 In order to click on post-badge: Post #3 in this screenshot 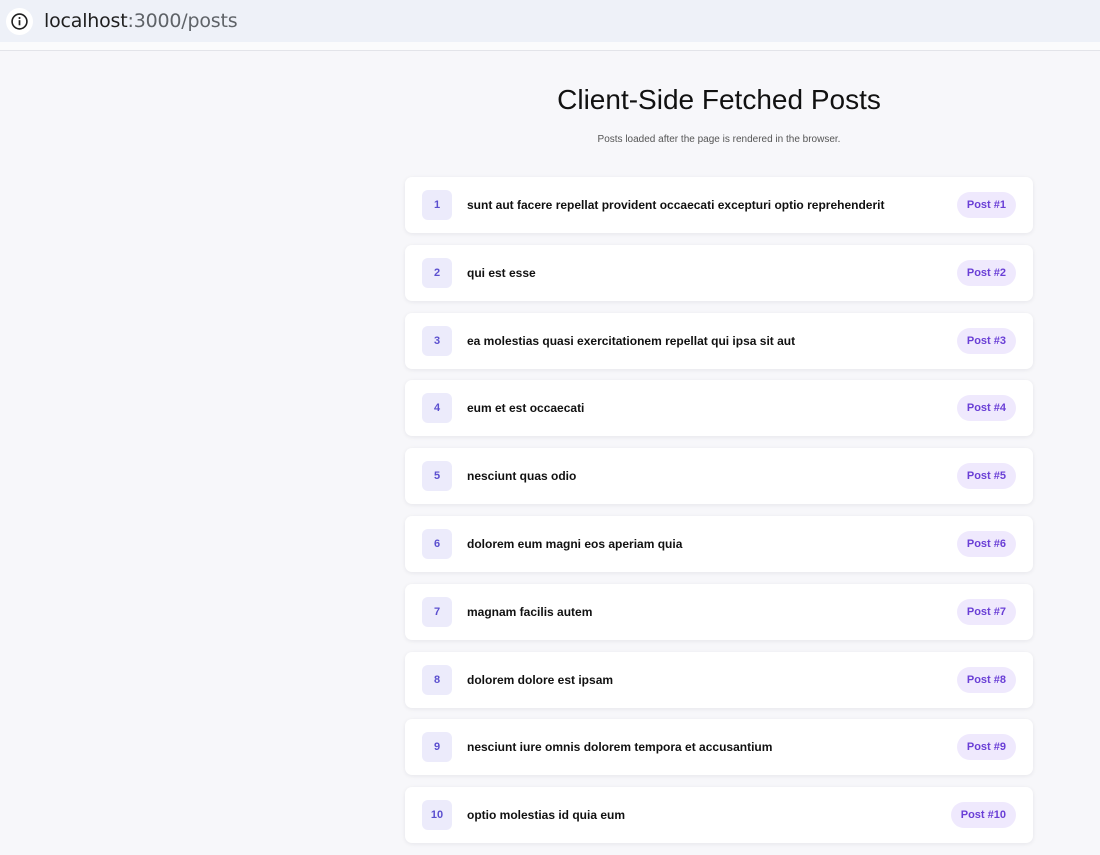, I will do `click(986, 340)`.